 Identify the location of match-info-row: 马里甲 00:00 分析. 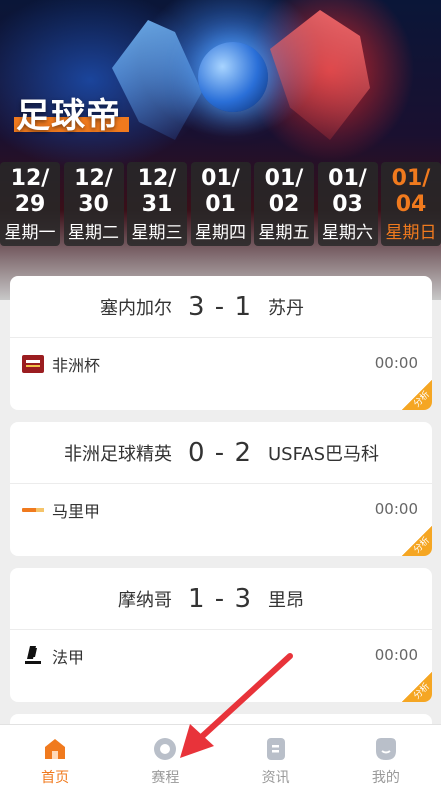
(221, 520).